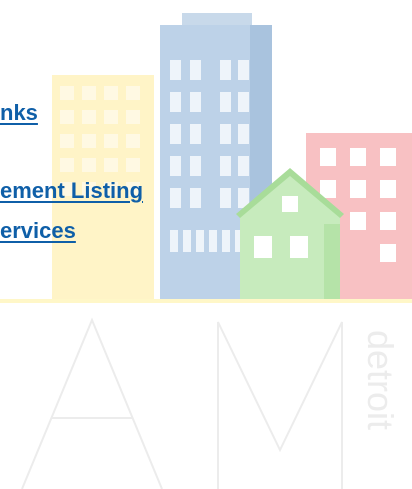  I want to click on watermark-vertical-text: detroit, so click(380, 380).